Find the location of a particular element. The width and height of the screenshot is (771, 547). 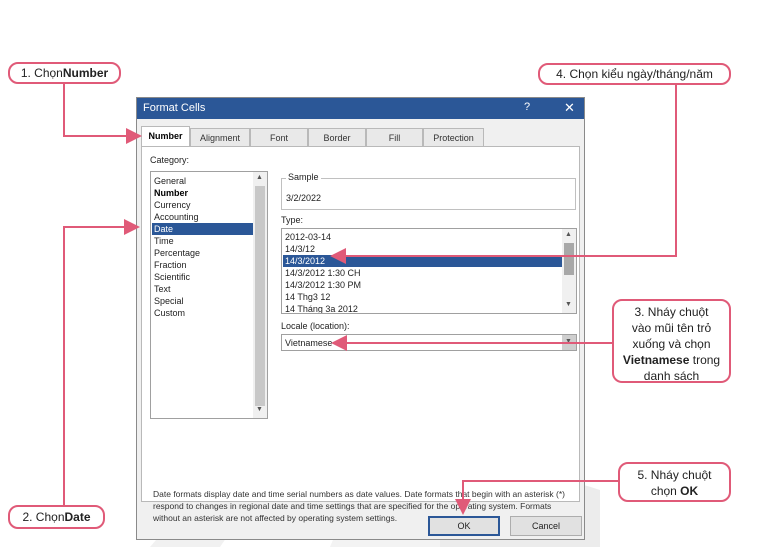

callout-2-bold: Date is located at coordinates (77, 517).